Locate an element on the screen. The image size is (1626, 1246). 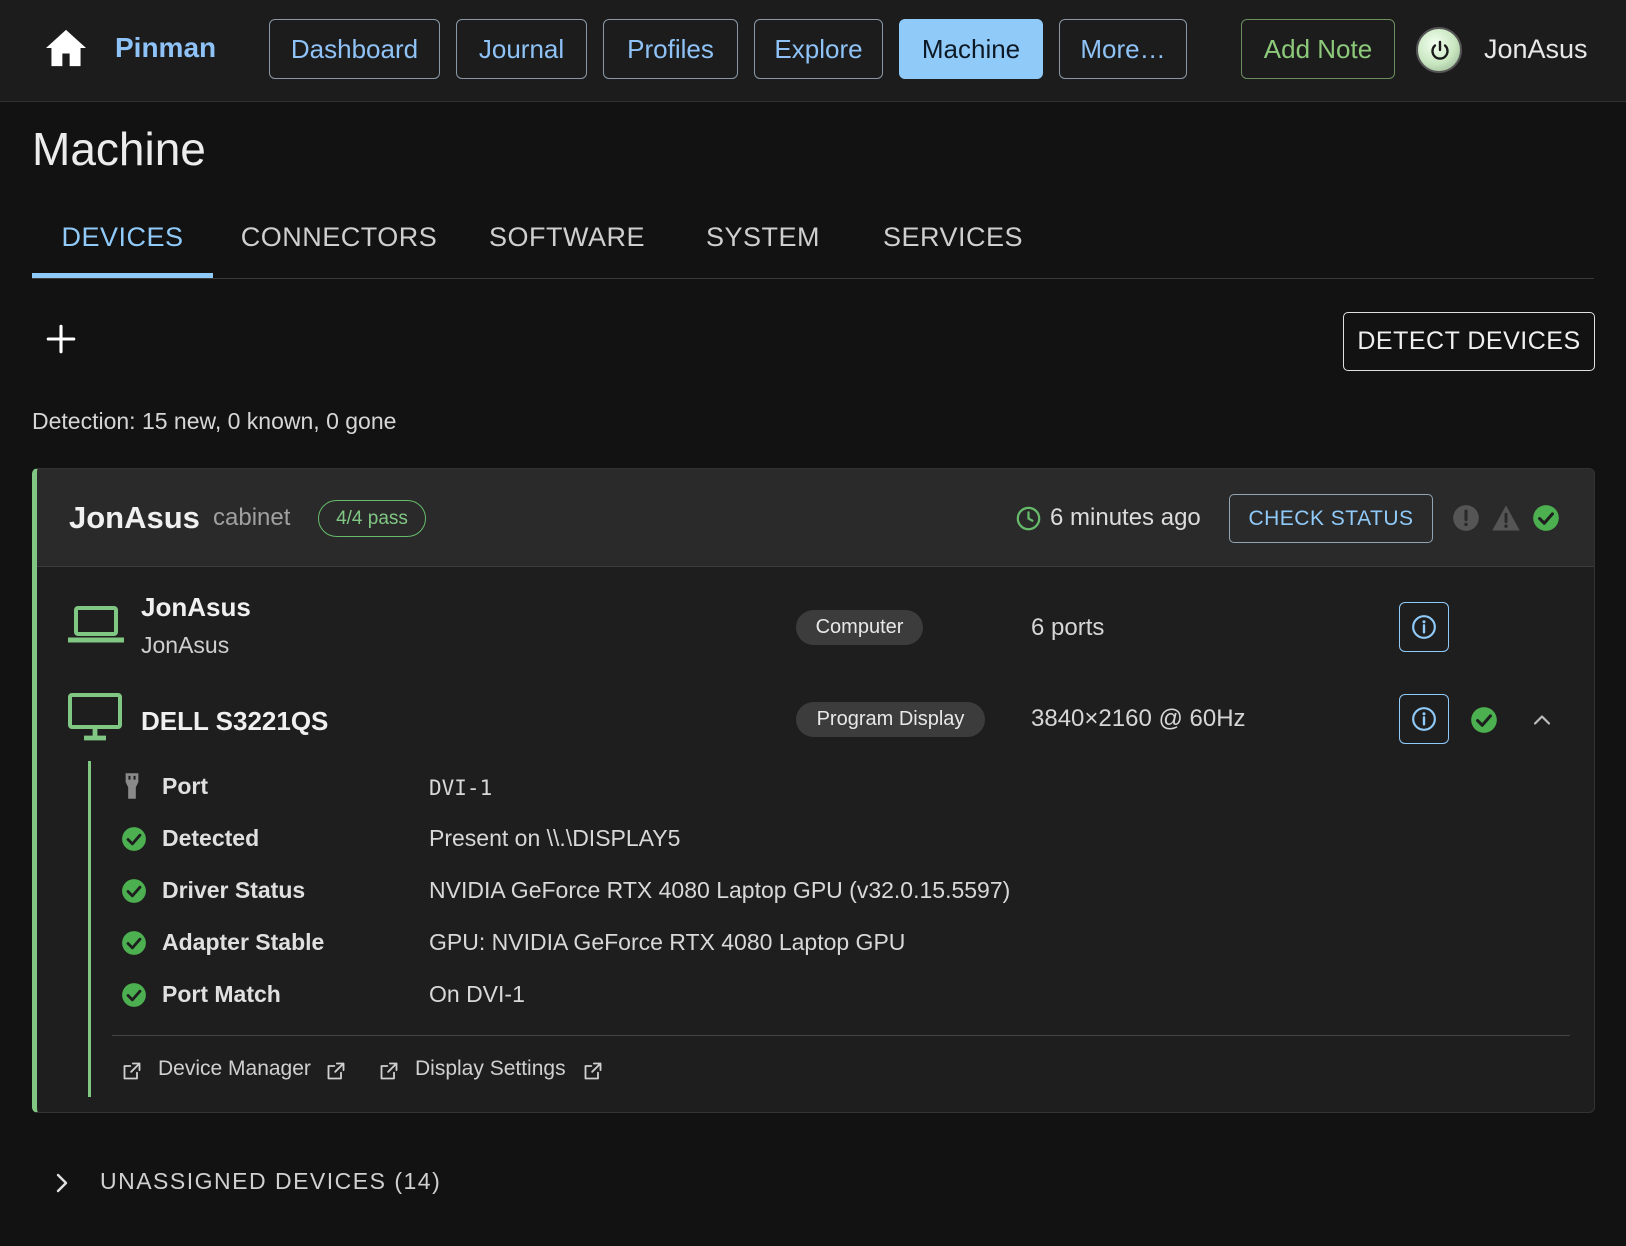
detail-value: GPU: NVIDIA GeForce RTX 4080 Laptop GPU is located at coordinates (667, 942).